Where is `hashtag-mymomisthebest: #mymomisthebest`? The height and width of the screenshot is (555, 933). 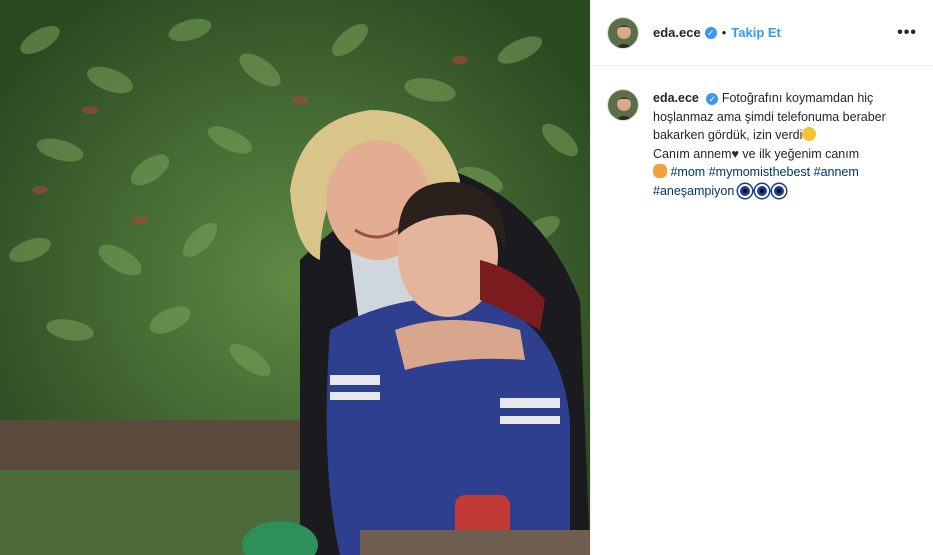 hashtag-mymomisthebest: #mymomisthebest is located at coordinates (759, 172).